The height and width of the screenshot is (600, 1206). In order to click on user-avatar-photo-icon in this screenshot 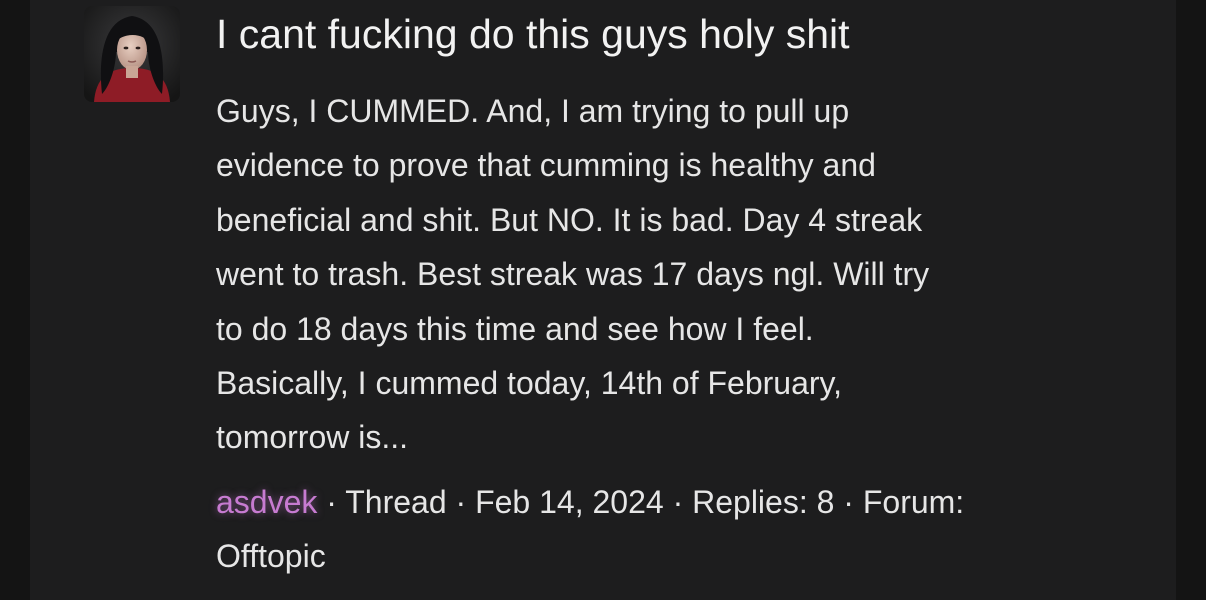, I will do `click(132, 54)`.